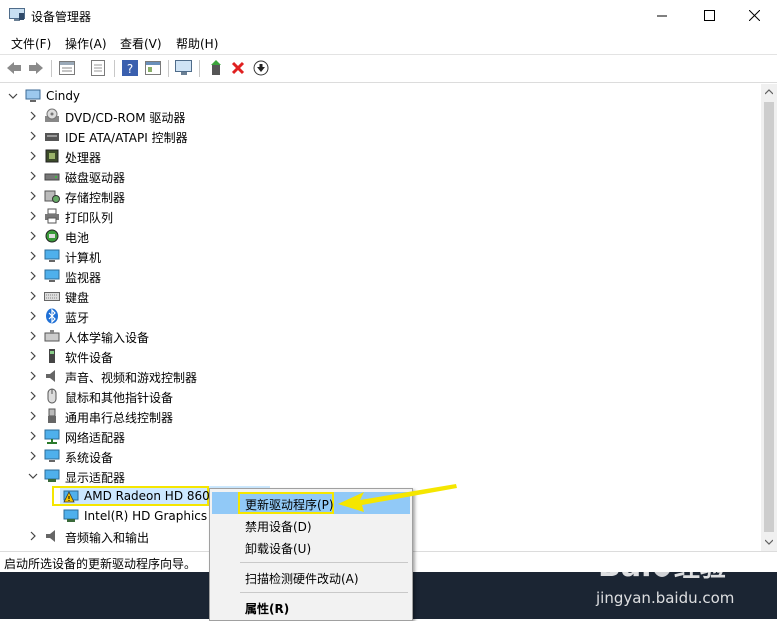 This screenshot has height=621, width=777. What do you see at coordinates (107, 338) in the screenshot?
I see `tree-item-label: 人体学输入设备` at bounding box center [107, 338].